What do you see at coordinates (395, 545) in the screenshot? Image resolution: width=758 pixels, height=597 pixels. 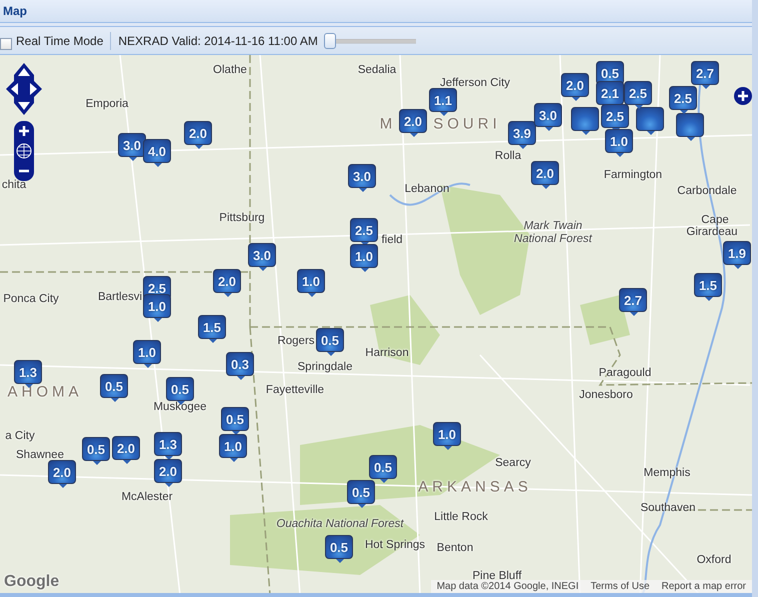 I see `city-label: Hot Springs` at bounding box center [395, 545].